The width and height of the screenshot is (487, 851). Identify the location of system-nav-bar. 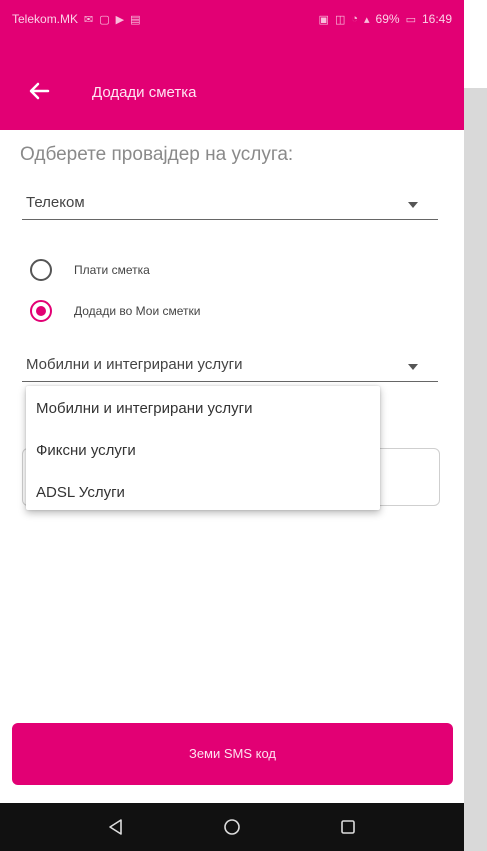
(232, 827).